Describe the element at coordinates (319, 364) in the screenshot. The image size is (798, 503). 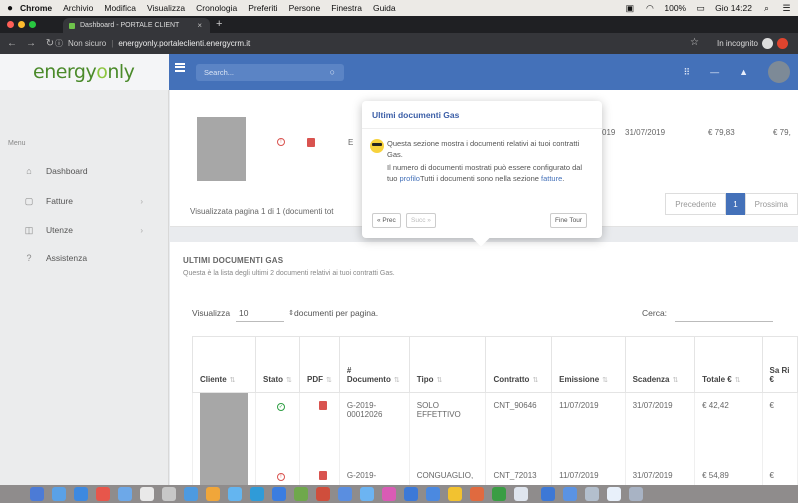
I see `column-header-pdf: PDF ⇅` at that location.